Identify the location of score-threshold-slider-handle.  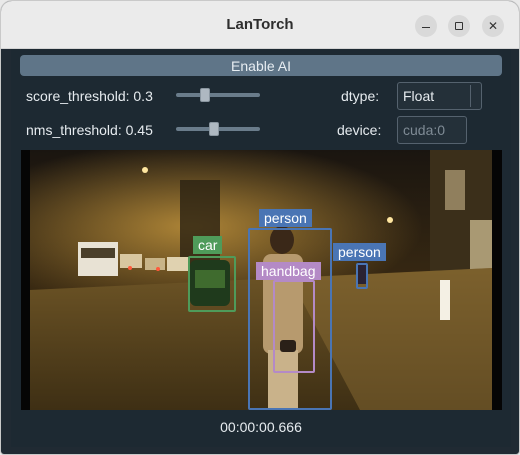
(205, 95).